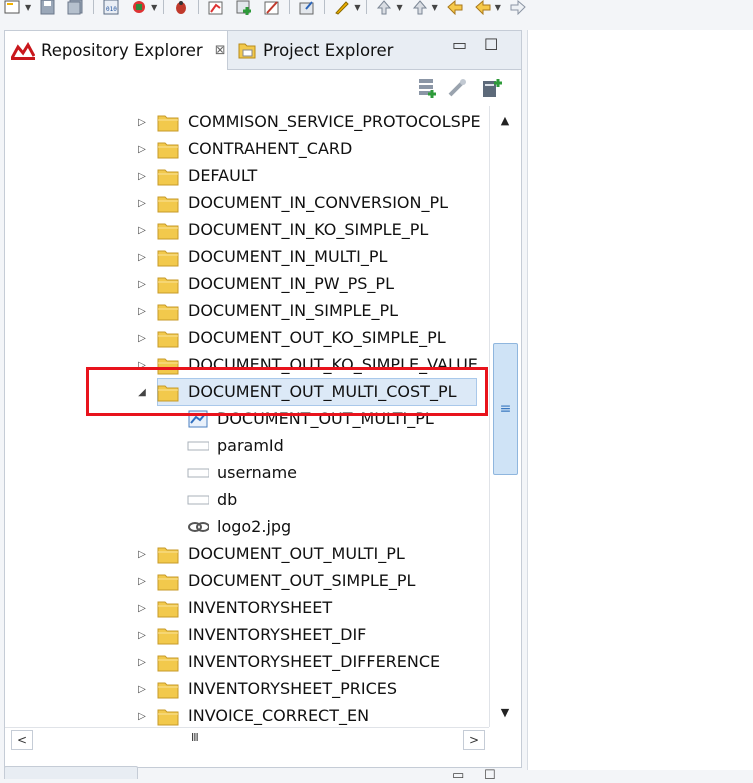 Image resolution: width=753 pixels, height=783 pixels. What do you see at coordinates (220, 50) in the screenshot?
I see `close-icon: ⊠` at bounding box center [220, 50].